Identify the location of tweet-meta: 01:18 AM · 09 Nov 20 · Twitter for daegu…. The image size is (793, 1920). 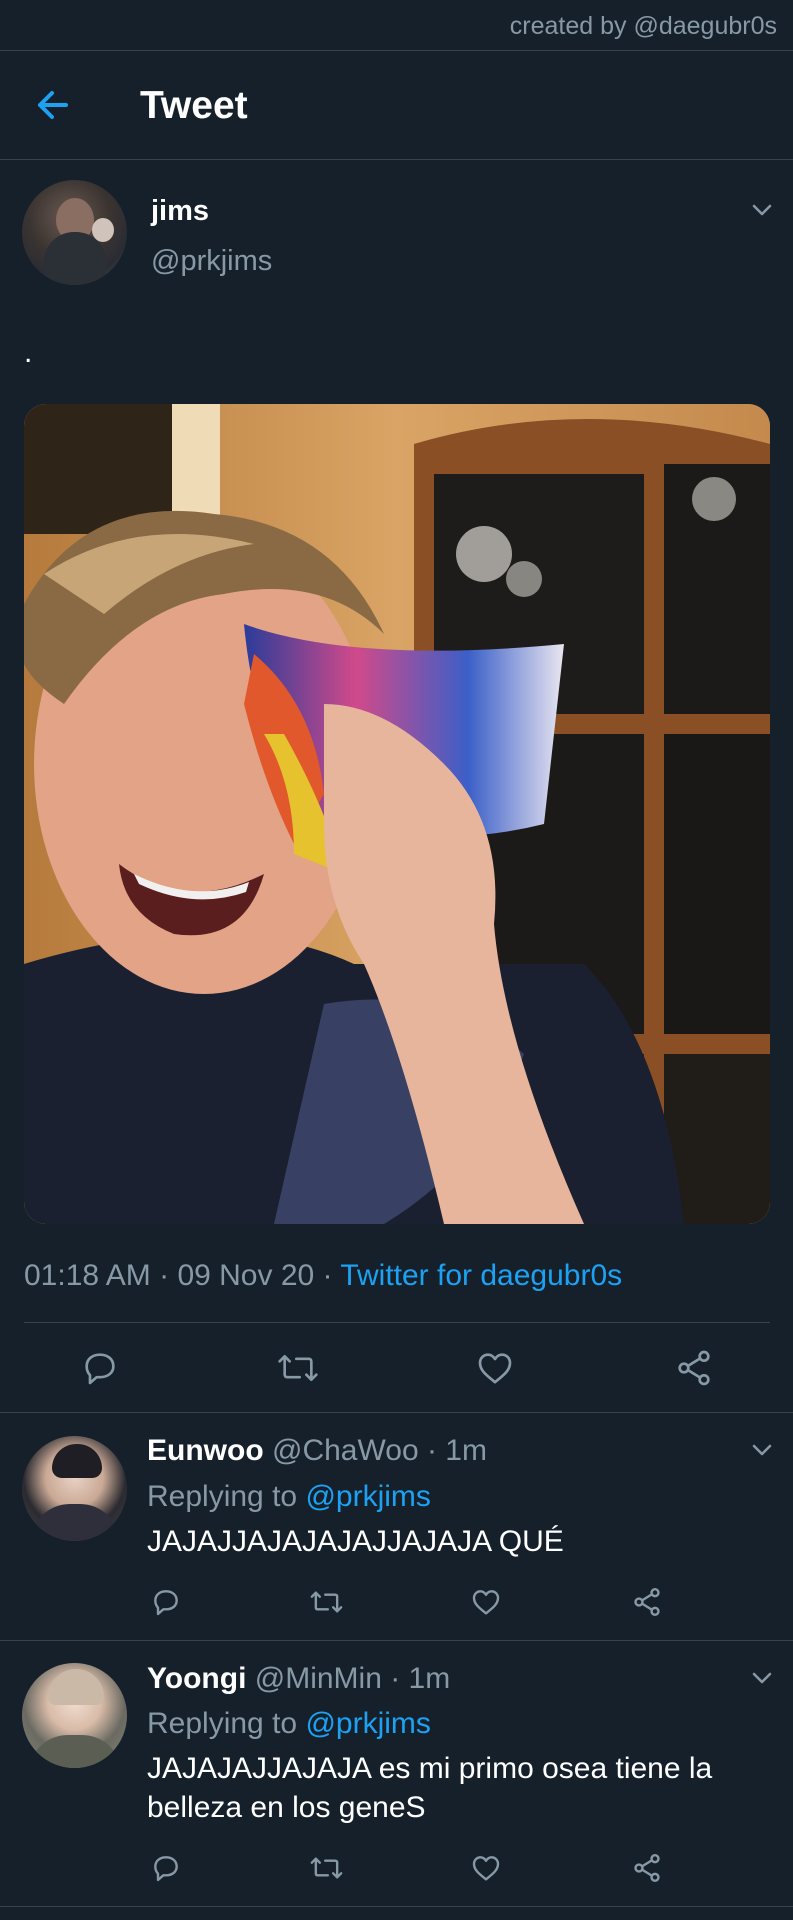
(323, 1276).